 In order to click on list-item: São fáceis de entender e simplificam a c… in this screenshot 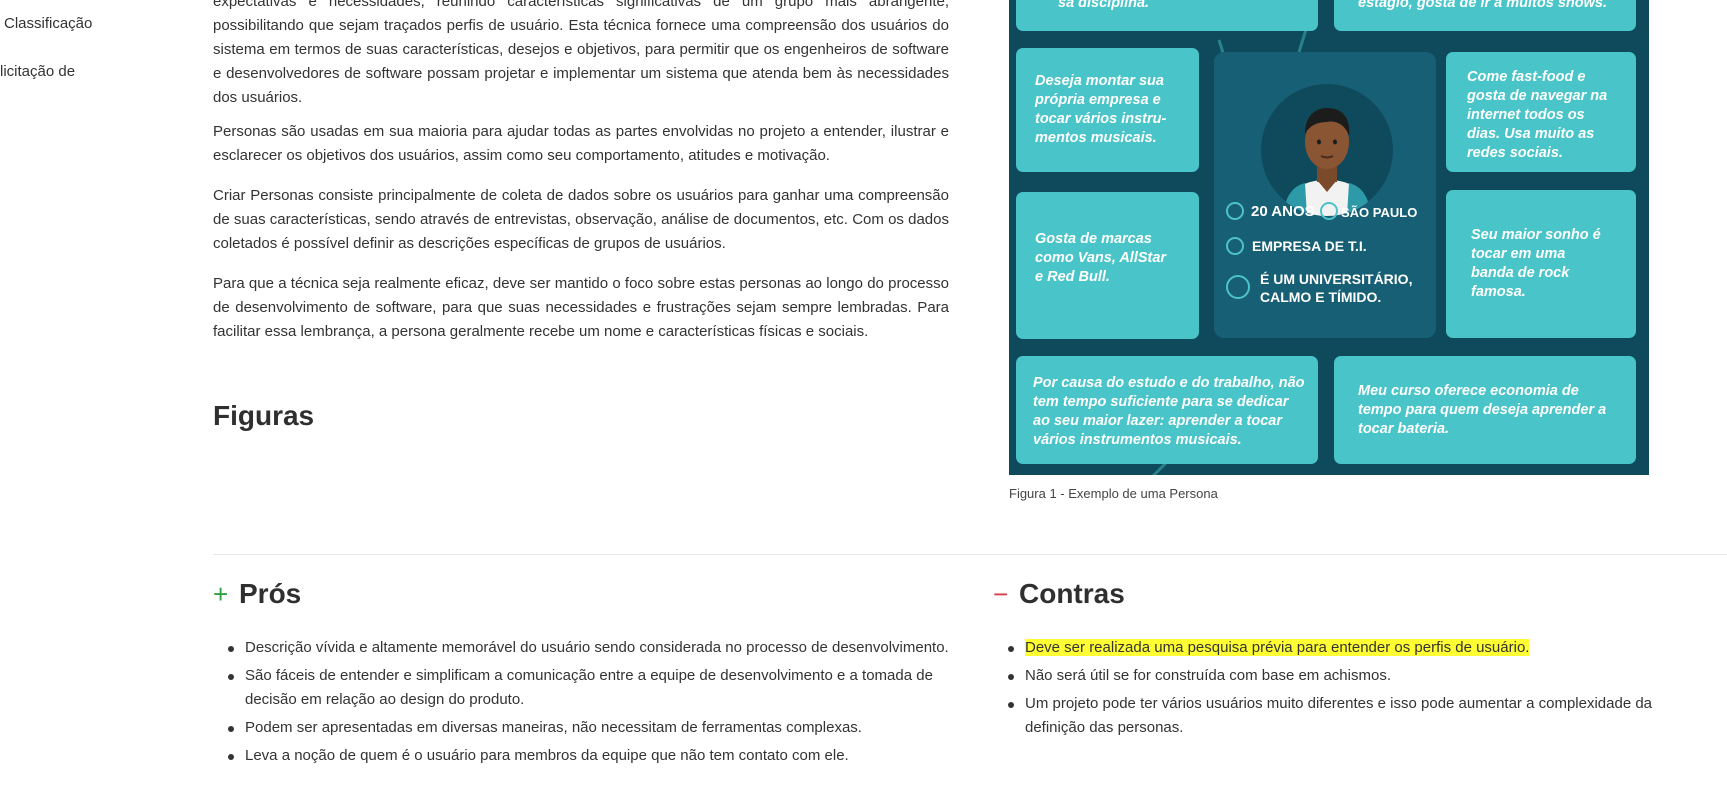, I will do `click(581, 688)`.